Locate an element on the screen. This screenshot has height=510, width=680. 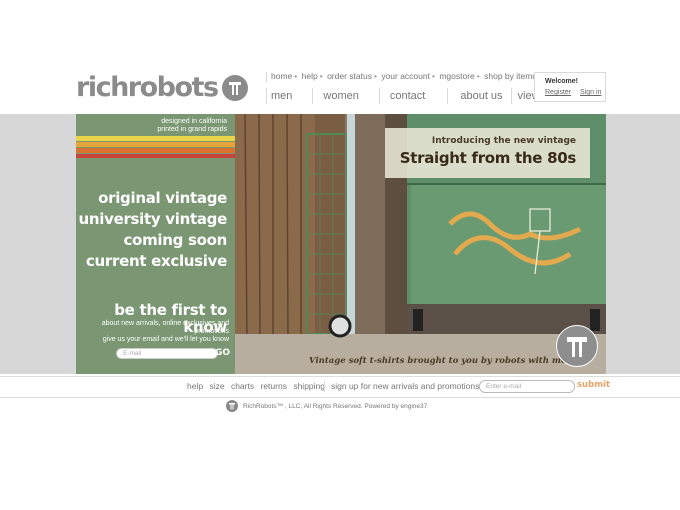
tagline-printed: printed in grand rapids is located at coordinates (192, 129).